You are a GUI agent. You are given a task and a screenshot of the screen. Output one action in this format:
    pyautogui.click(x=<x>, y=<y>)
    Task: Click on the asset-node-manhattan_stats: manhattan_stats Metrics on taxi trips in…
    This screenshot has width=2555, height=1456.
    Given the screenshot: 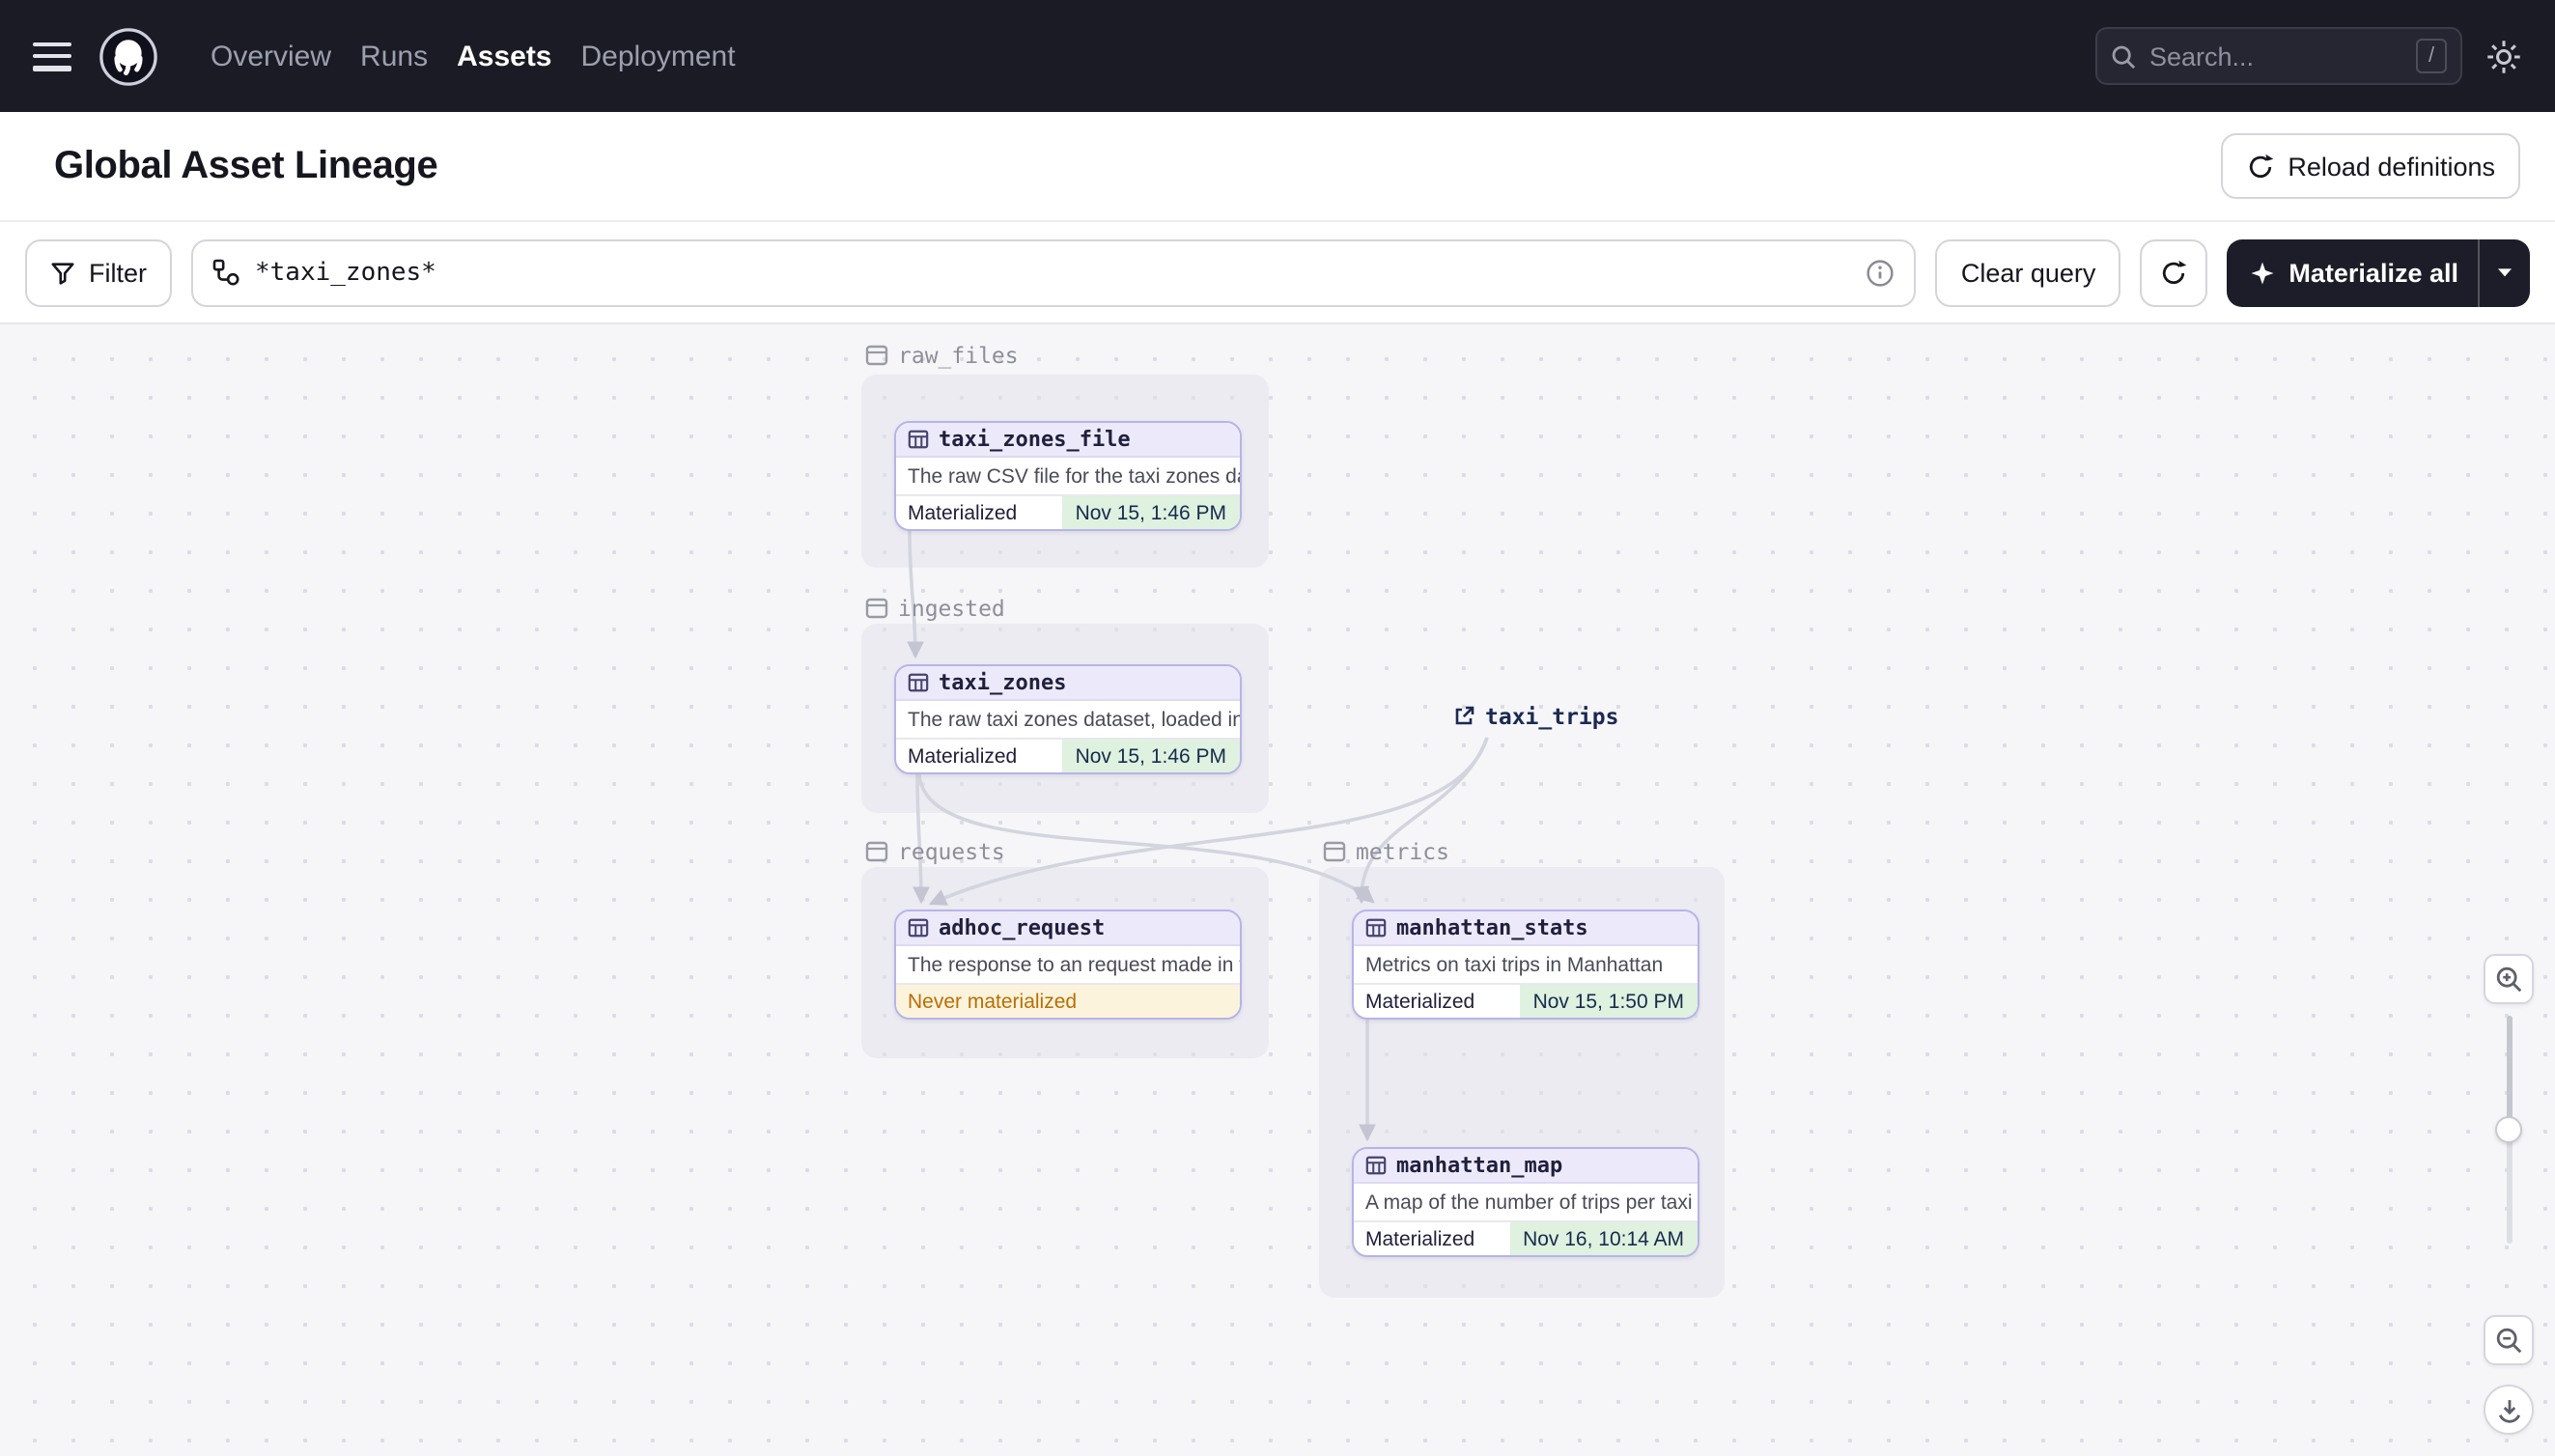 What is the action you would take?
    pyautogui.click(x=1525, y=965)
    